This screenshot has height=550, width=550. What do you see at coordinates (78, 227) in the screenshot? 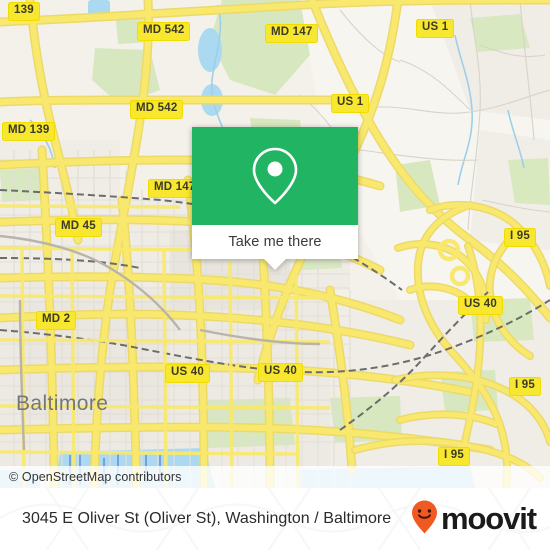
I see `shield-md-45: MD 45` at bounding box center [78, 227].